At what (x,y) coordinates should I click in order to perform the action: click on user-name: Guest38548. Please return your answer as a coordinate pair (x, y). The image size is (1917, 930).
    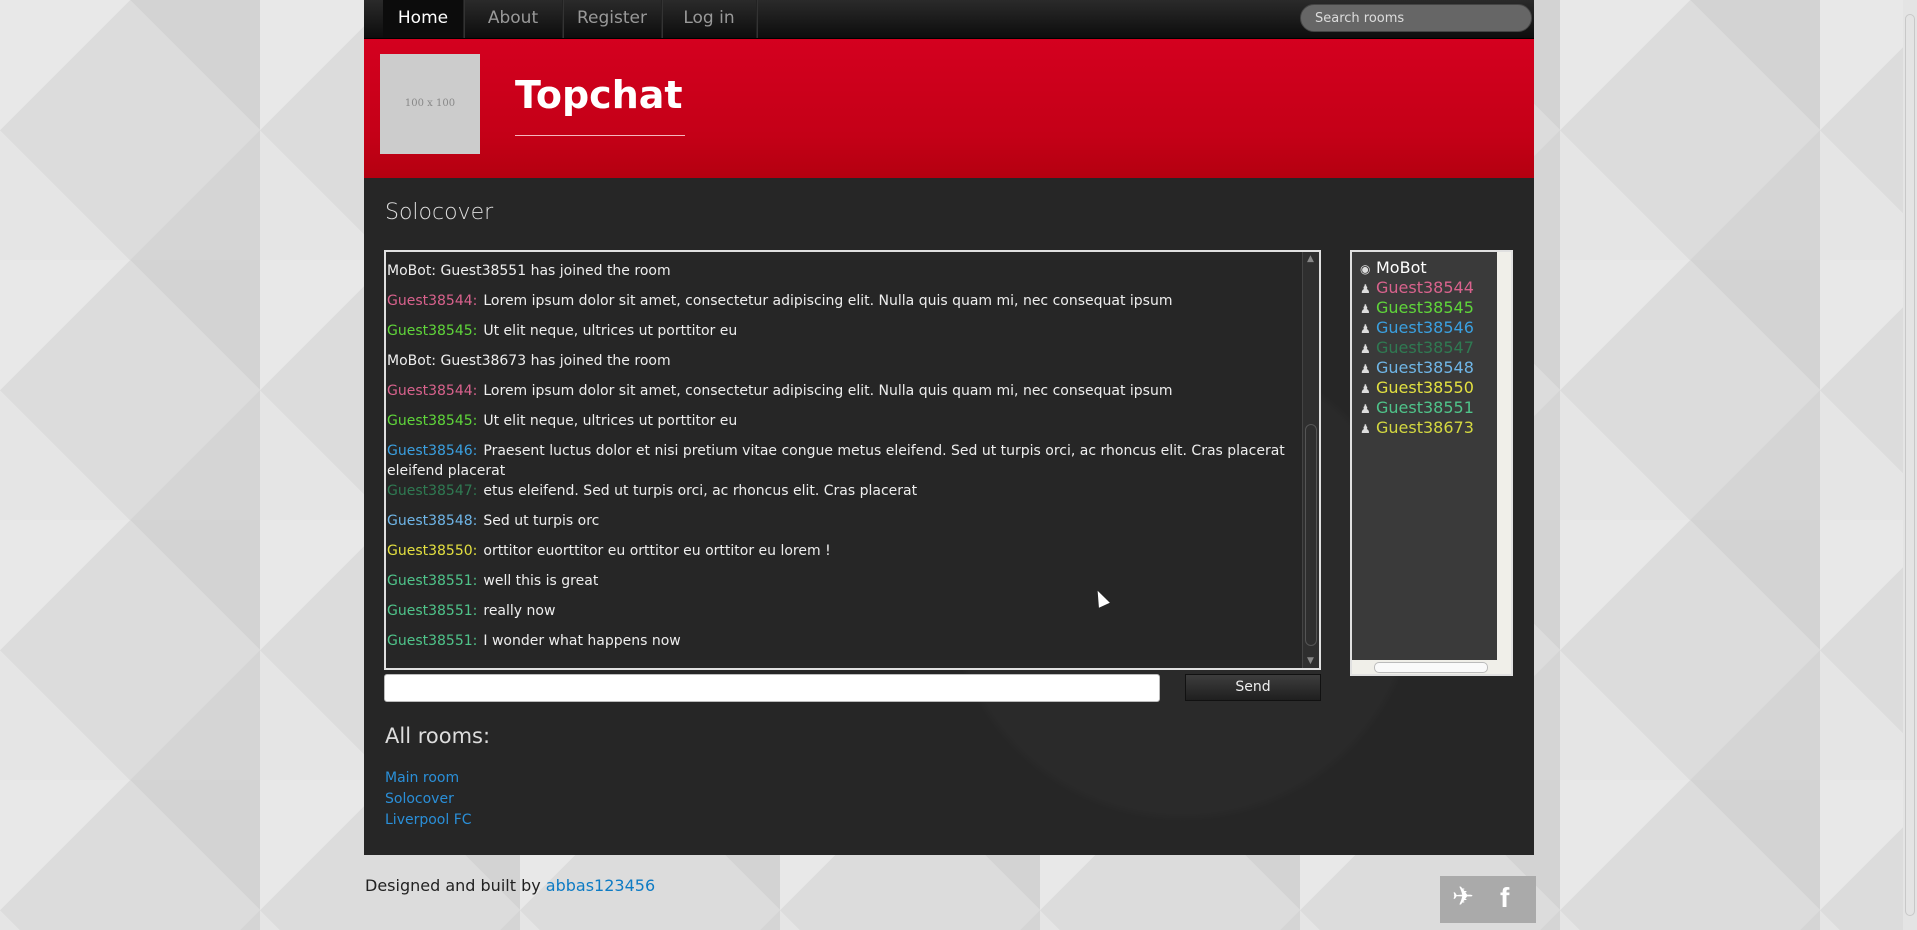
    Looking at the image, I should click on (1425, 367).